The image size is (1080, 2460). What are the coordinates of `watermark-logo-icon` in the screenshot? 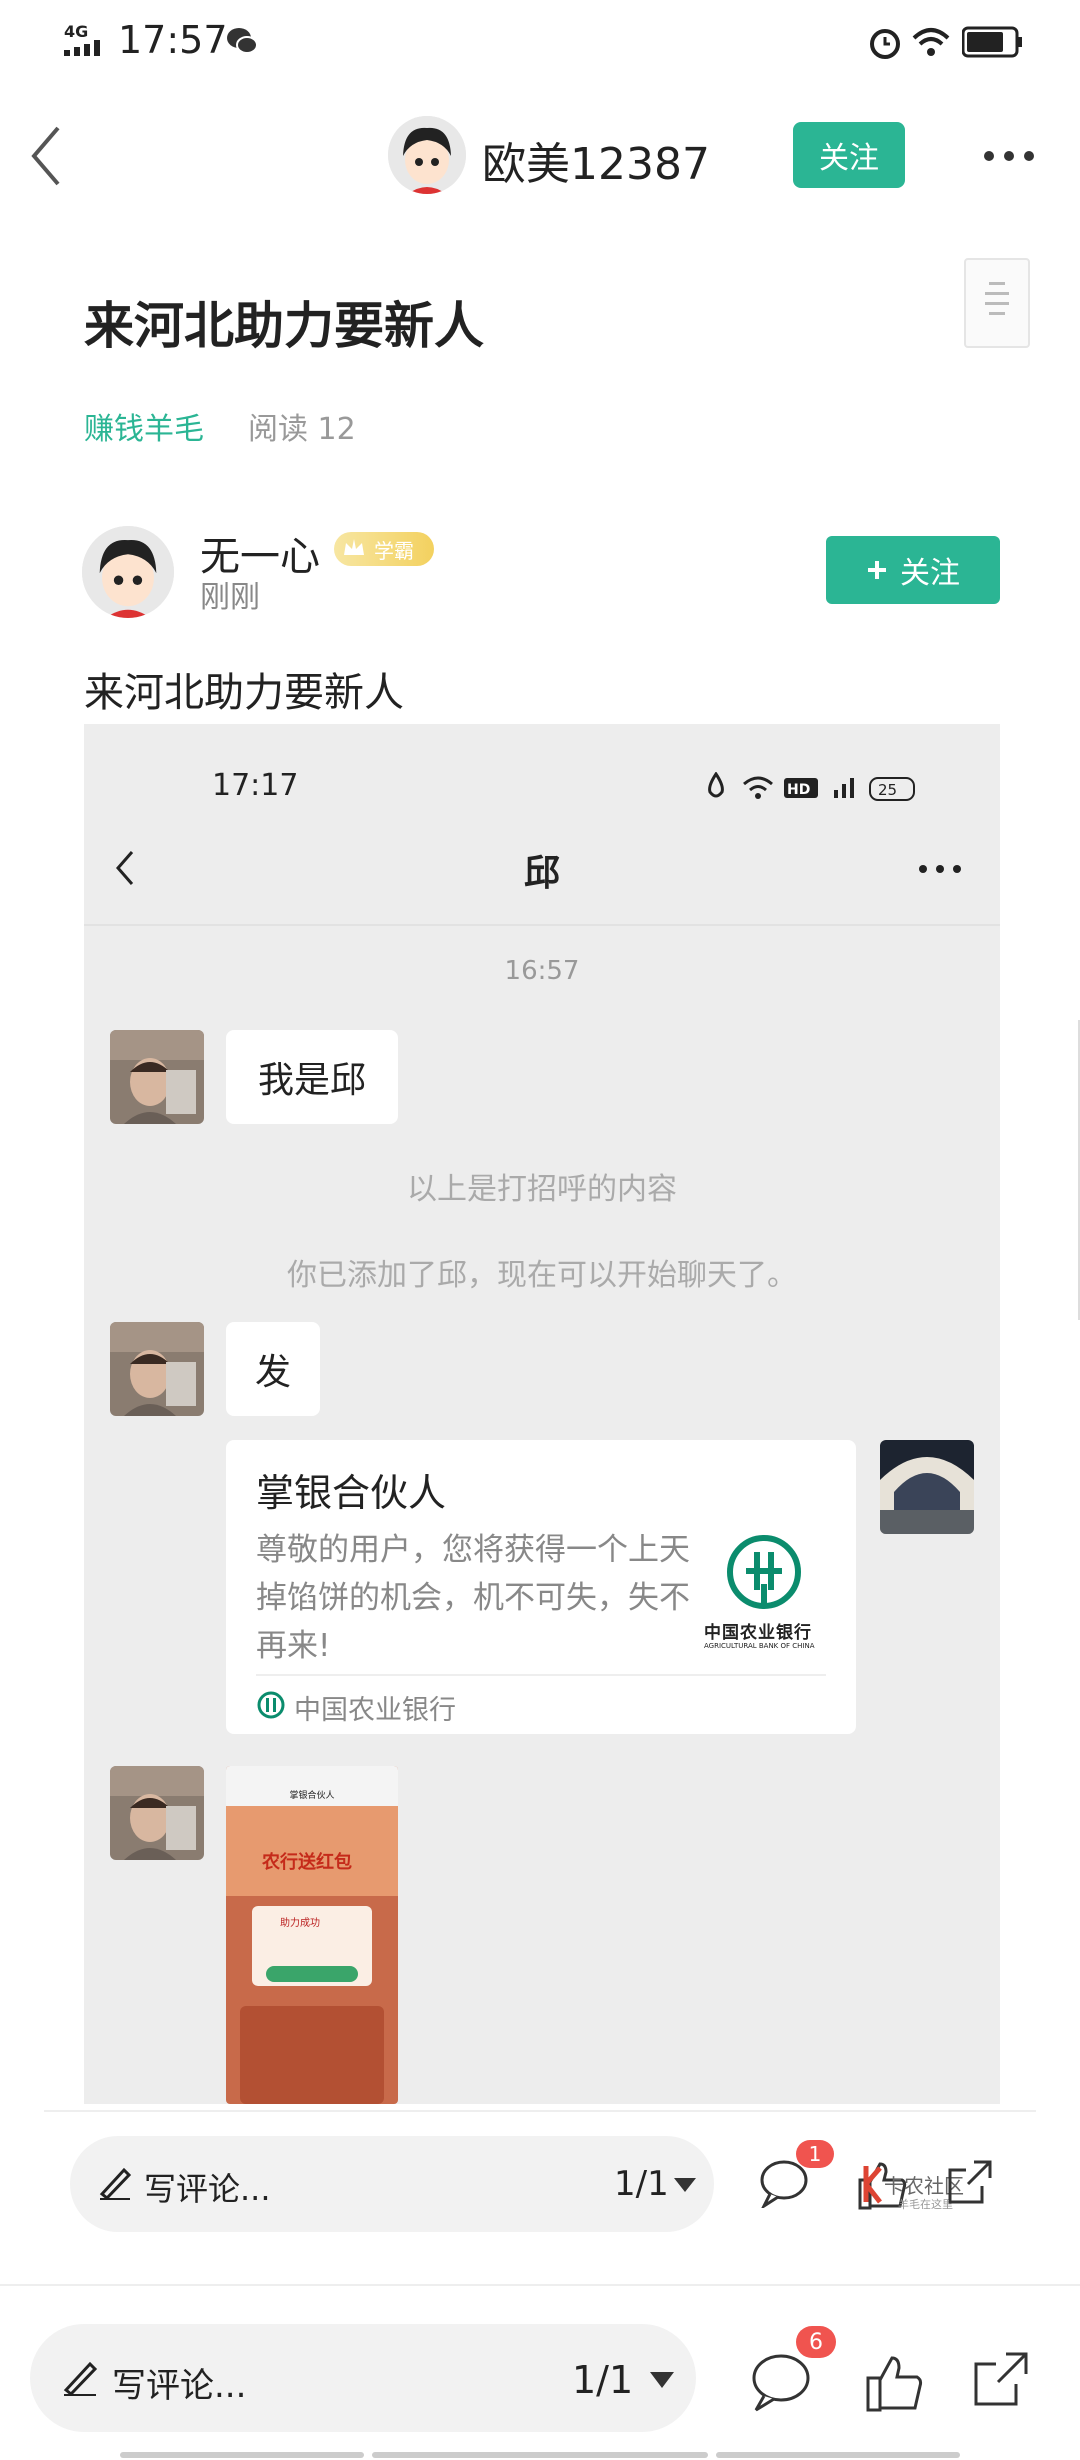 It's located at (873, 2184).